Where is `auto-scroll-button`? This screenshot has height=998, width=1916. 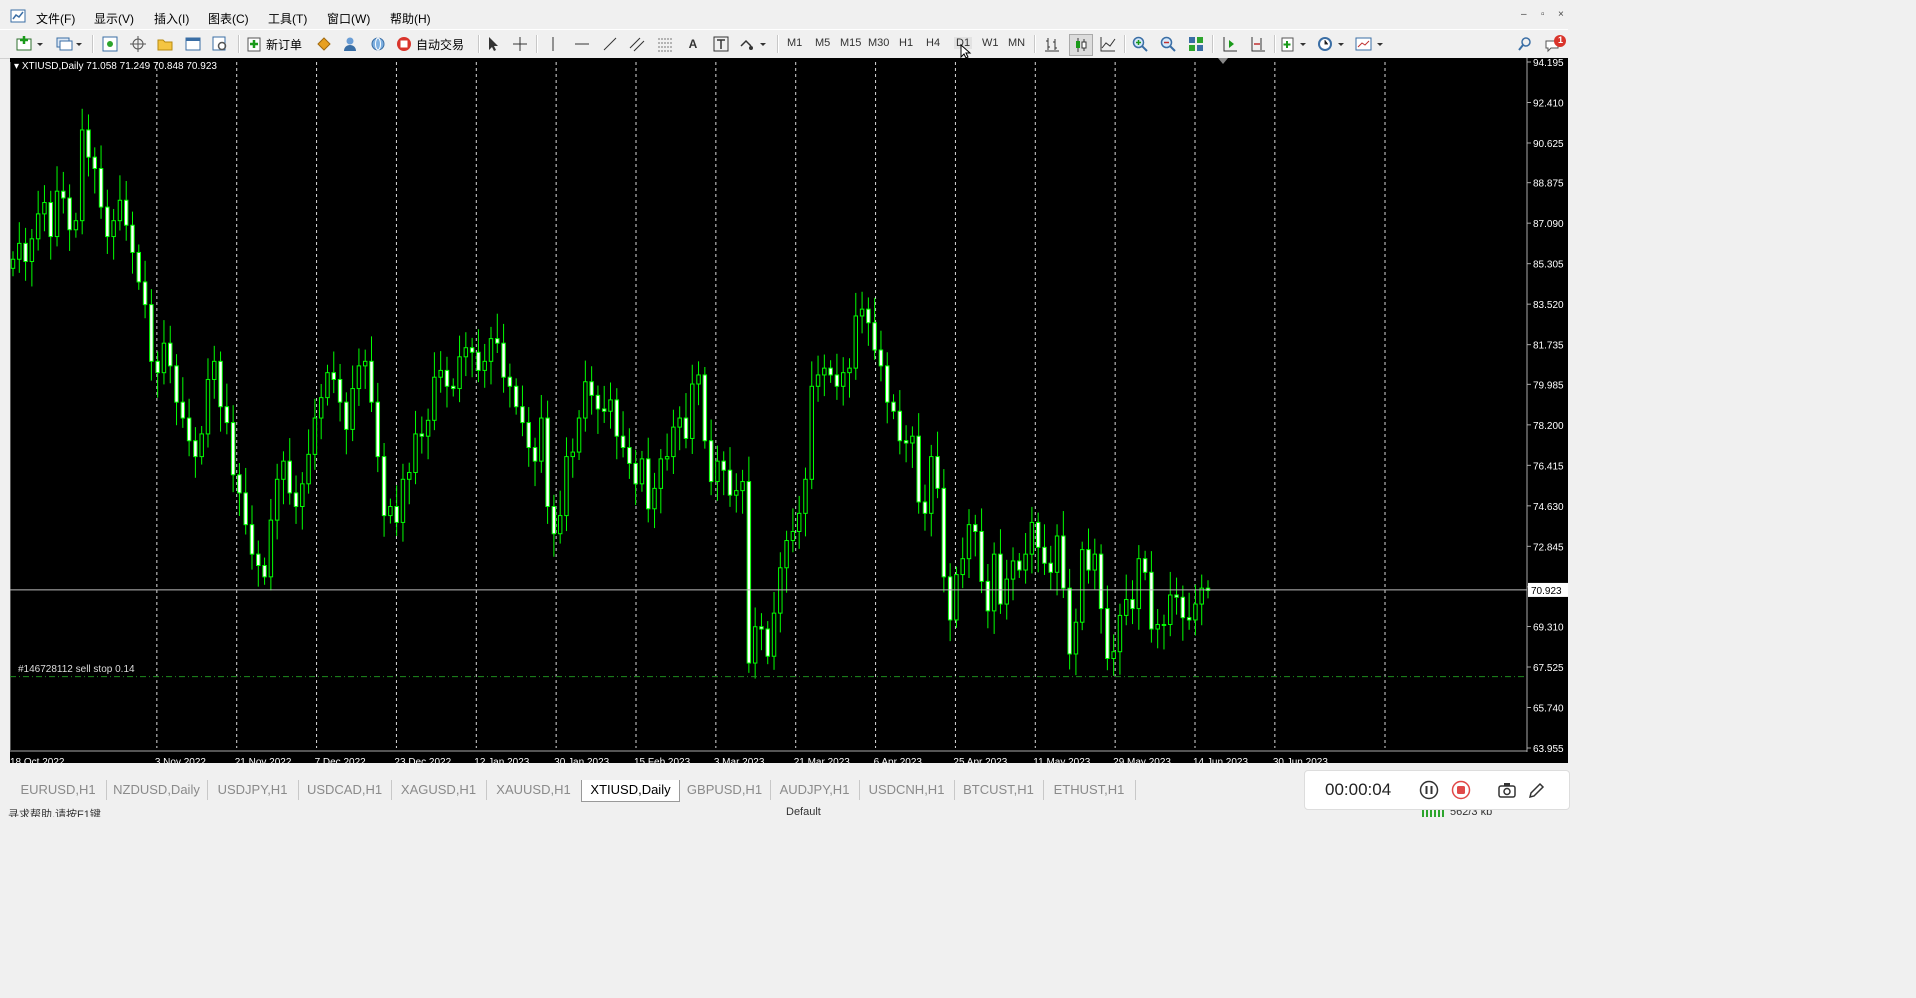 auto-scroll-button is located at coordinates (1230, 44).